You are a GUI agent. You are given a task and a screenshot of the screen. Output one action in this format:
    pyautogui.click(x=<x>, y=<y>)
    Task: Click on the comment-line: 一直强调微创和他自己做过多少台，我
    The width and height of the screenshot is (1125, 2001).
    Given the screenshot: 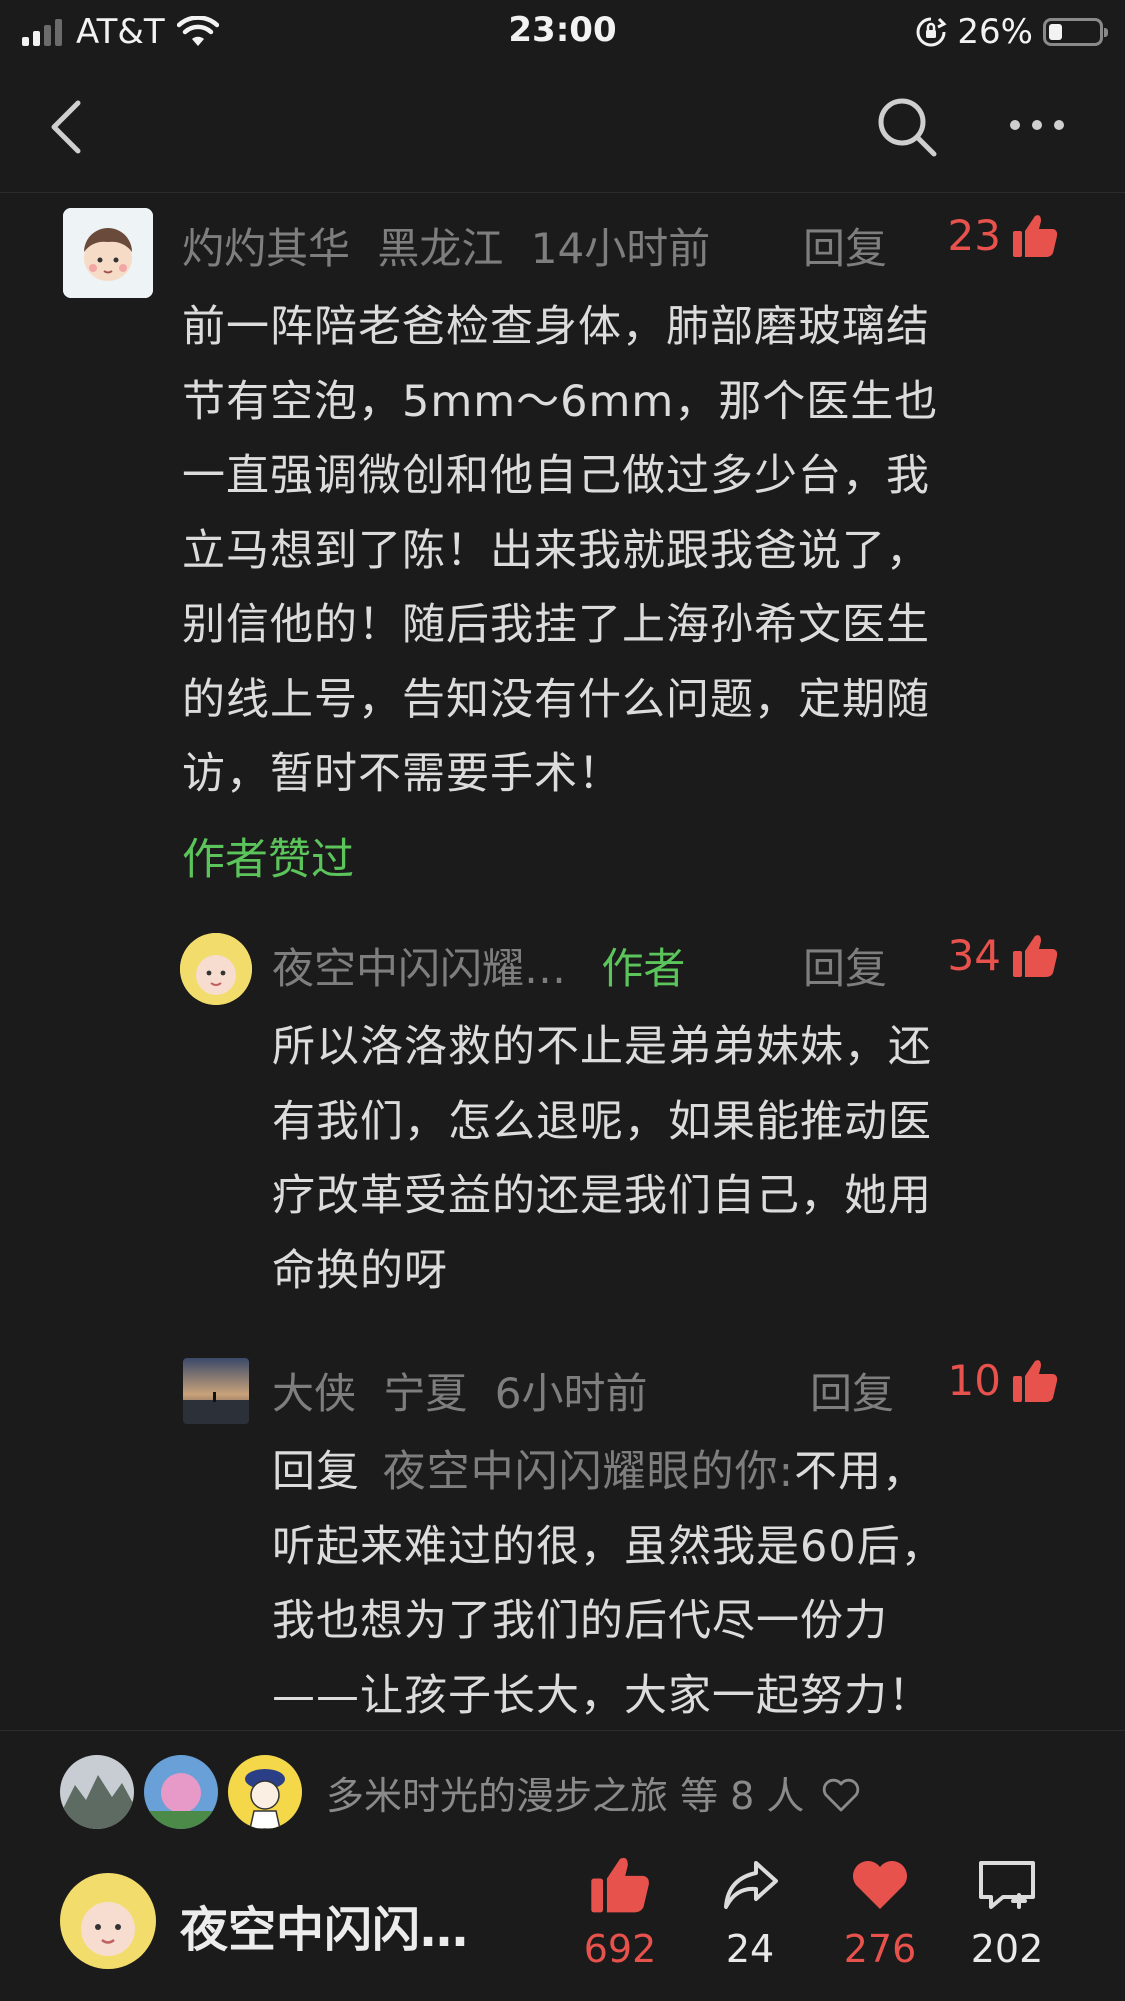 What is the action you would take?
    pyautogui.click(x=556, y=476)
    